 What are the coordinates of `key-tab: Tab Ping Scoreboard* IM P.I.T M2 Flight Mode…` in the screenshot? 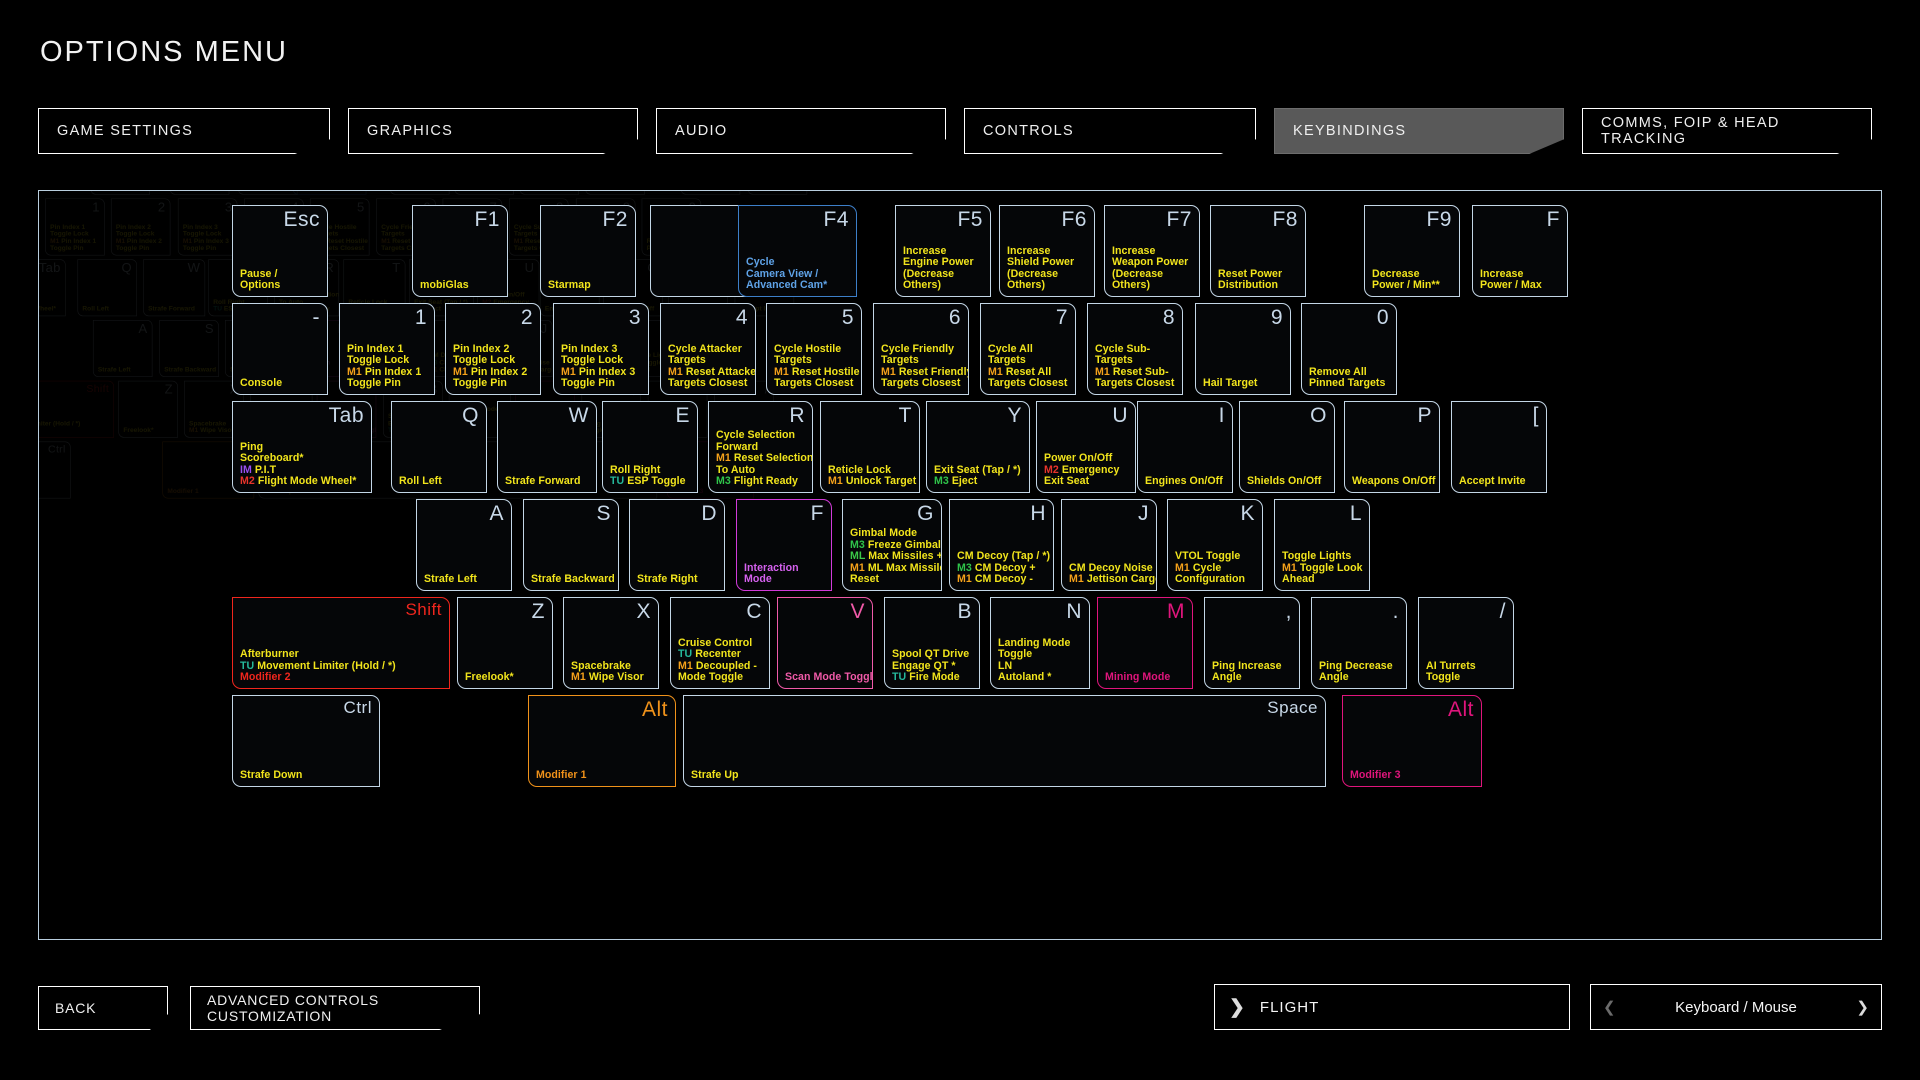 It's located at (302, 447).